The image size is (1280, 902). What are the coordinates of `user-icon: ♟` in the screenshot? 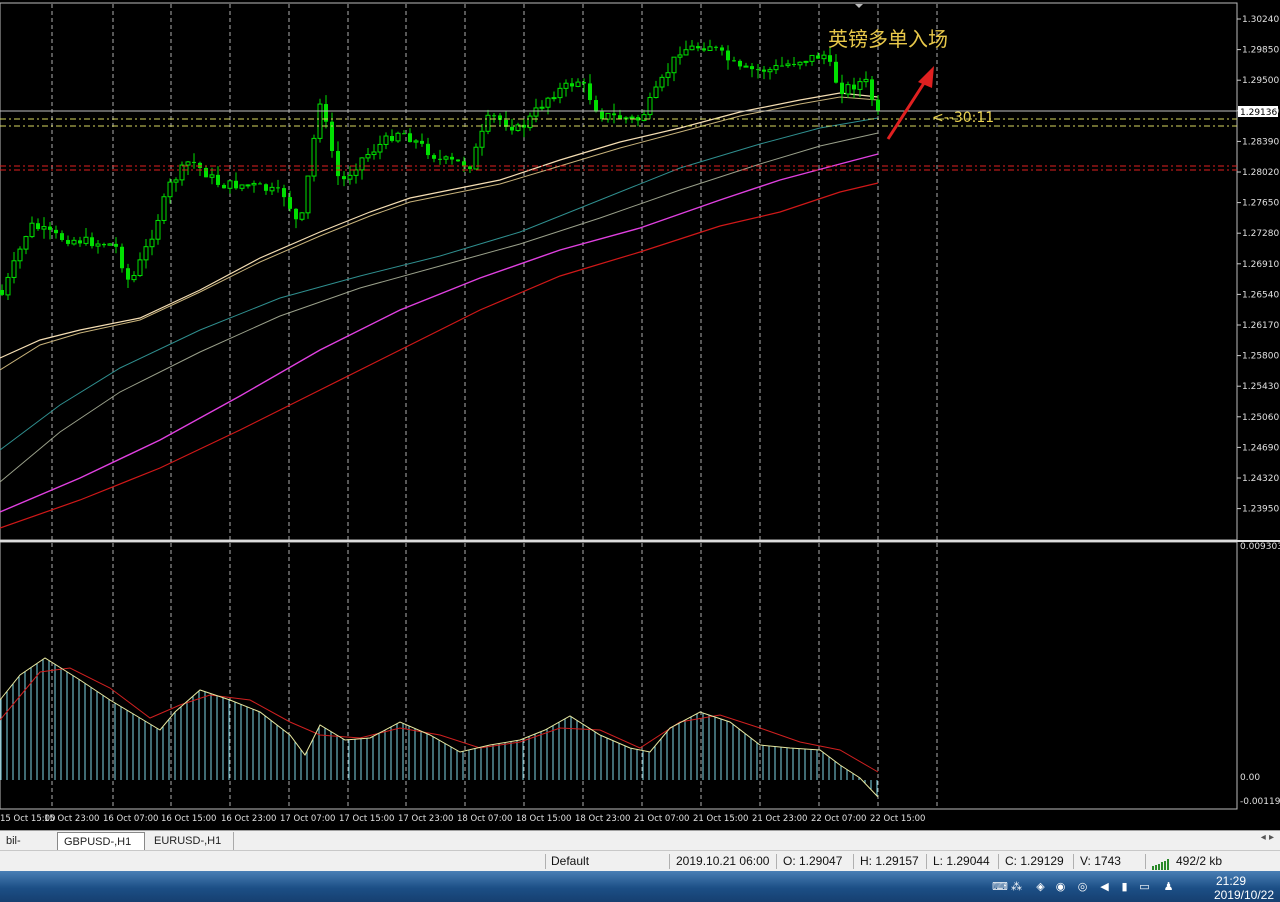 It's located at (1168, 886).